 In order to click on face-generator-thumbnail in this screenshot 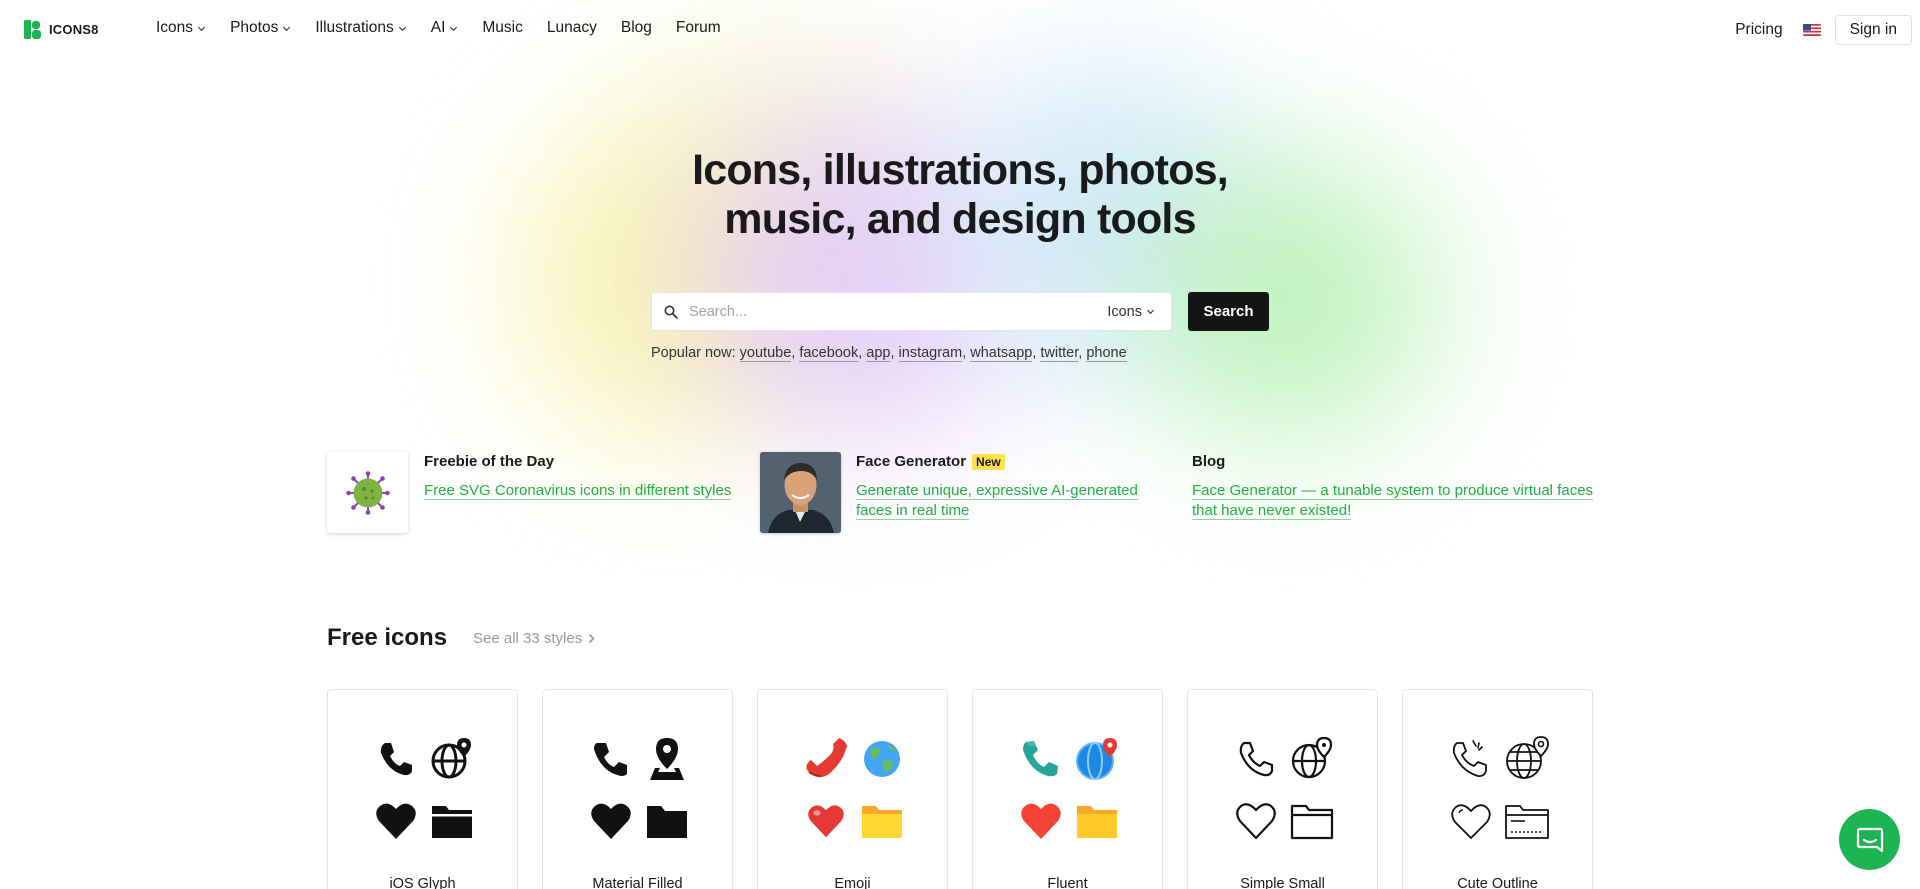, I will do `click(800, 492)`.